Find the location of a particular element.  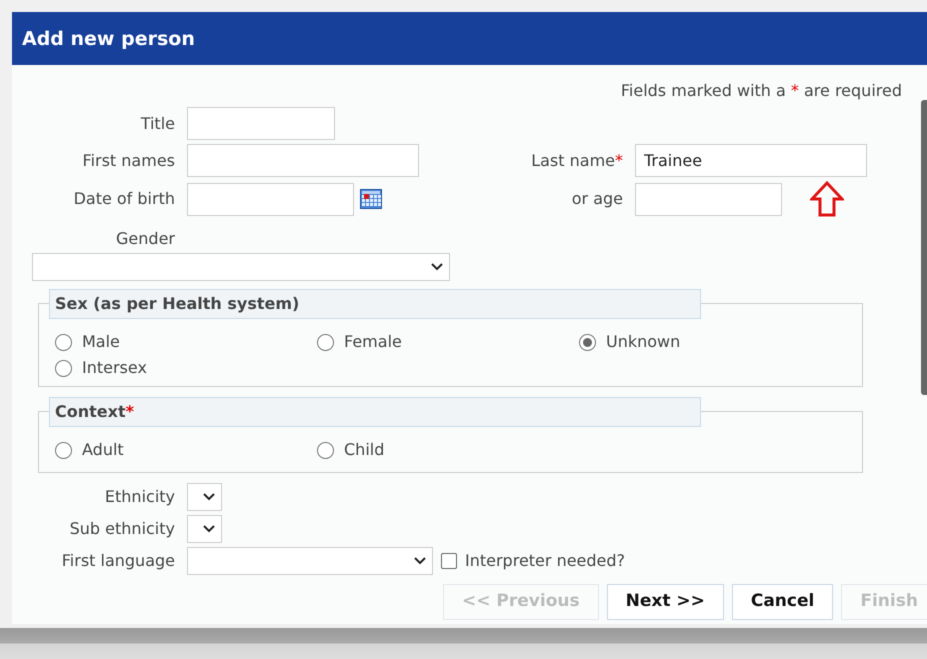

checkbox is located at coordinates (449, 561).